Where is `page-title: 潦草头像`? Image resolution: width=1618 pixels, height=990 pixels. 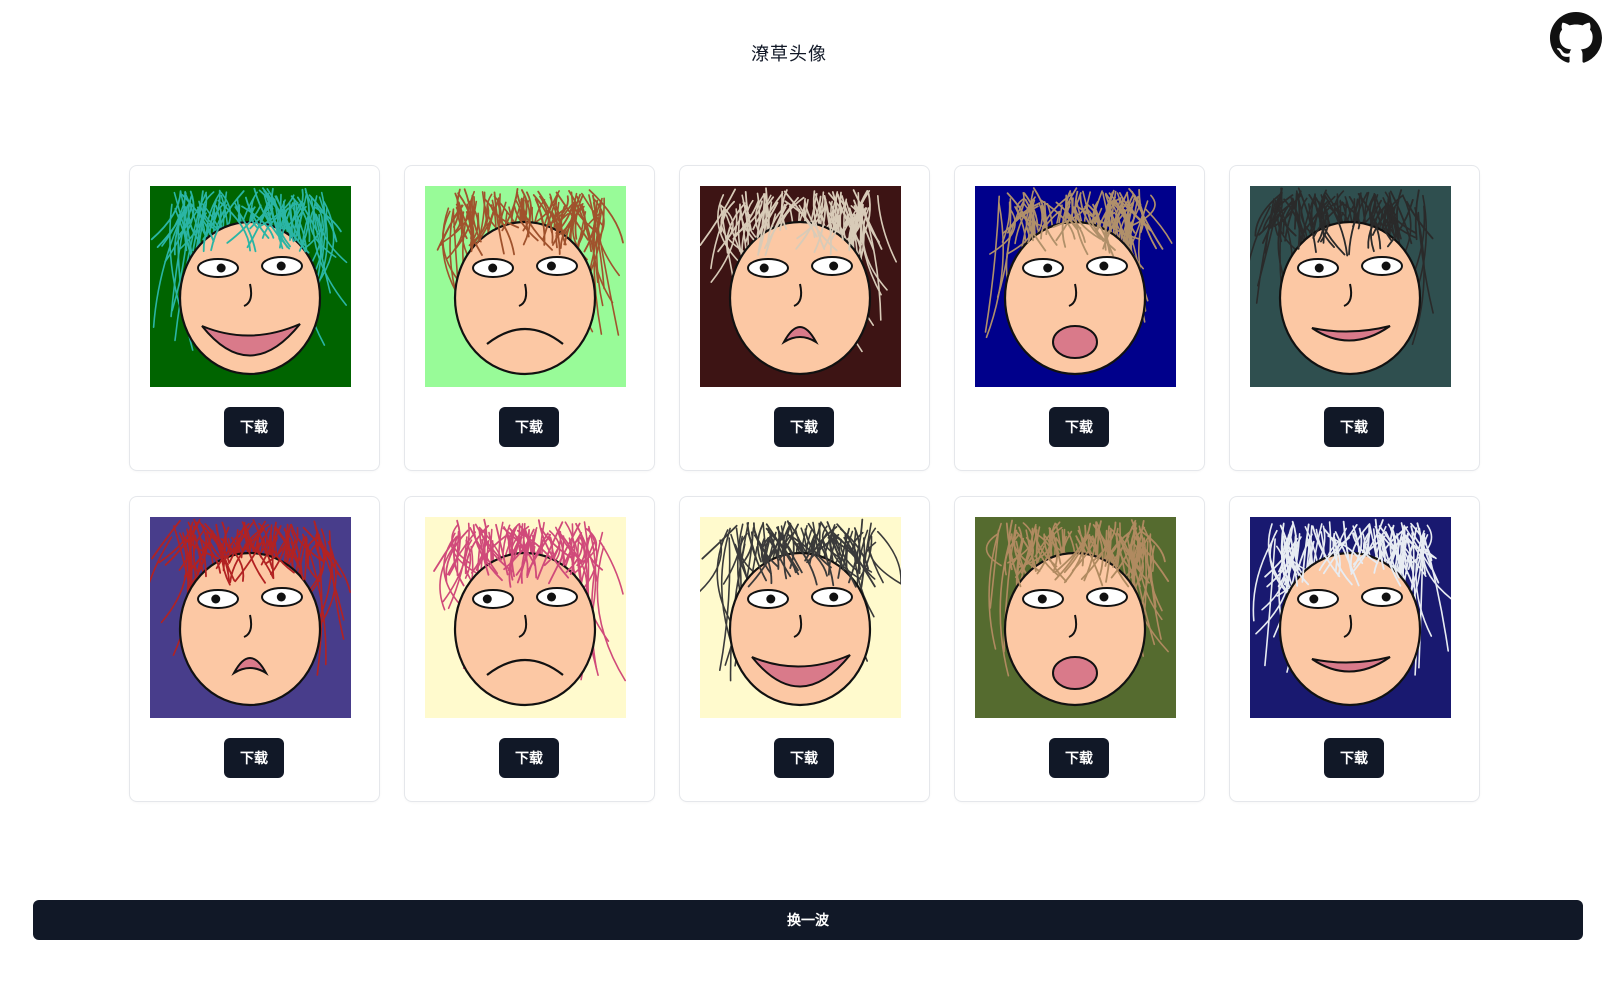
page-title: 潦草头像 is located at coordinates (789, 54).